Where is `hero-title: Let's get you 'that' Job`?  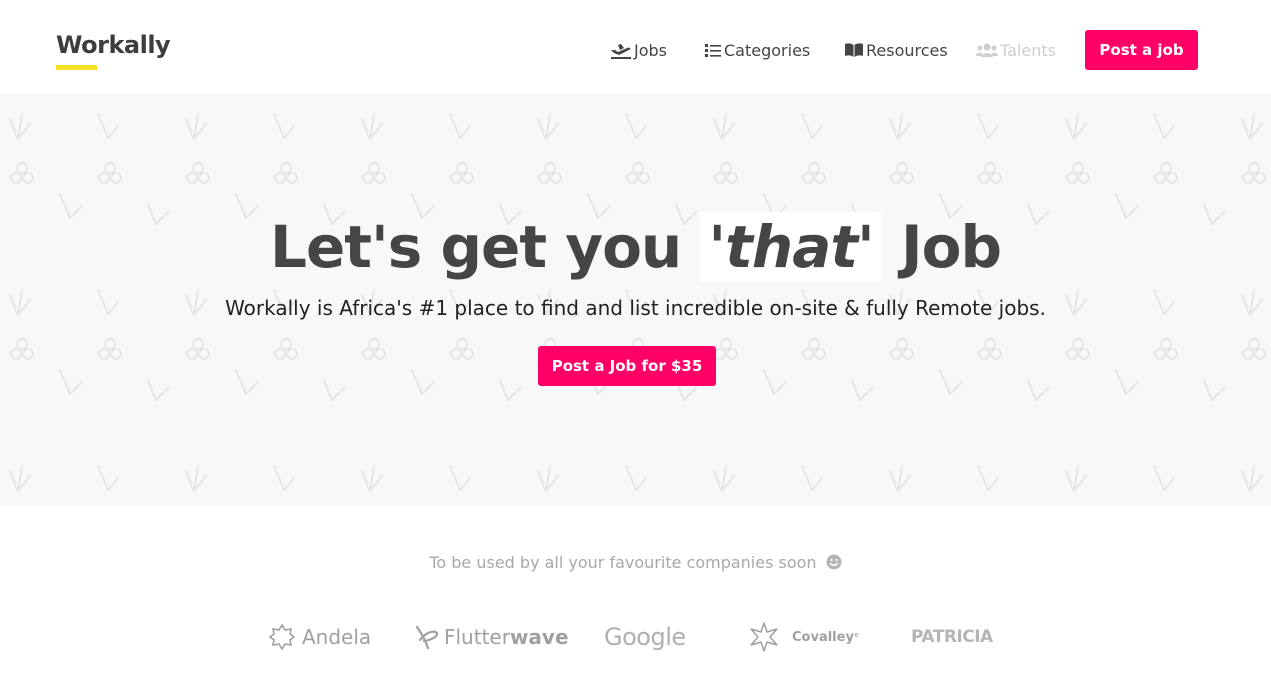
hero-title: Let's get you 'that' Job is located at coordinates (635, 247).